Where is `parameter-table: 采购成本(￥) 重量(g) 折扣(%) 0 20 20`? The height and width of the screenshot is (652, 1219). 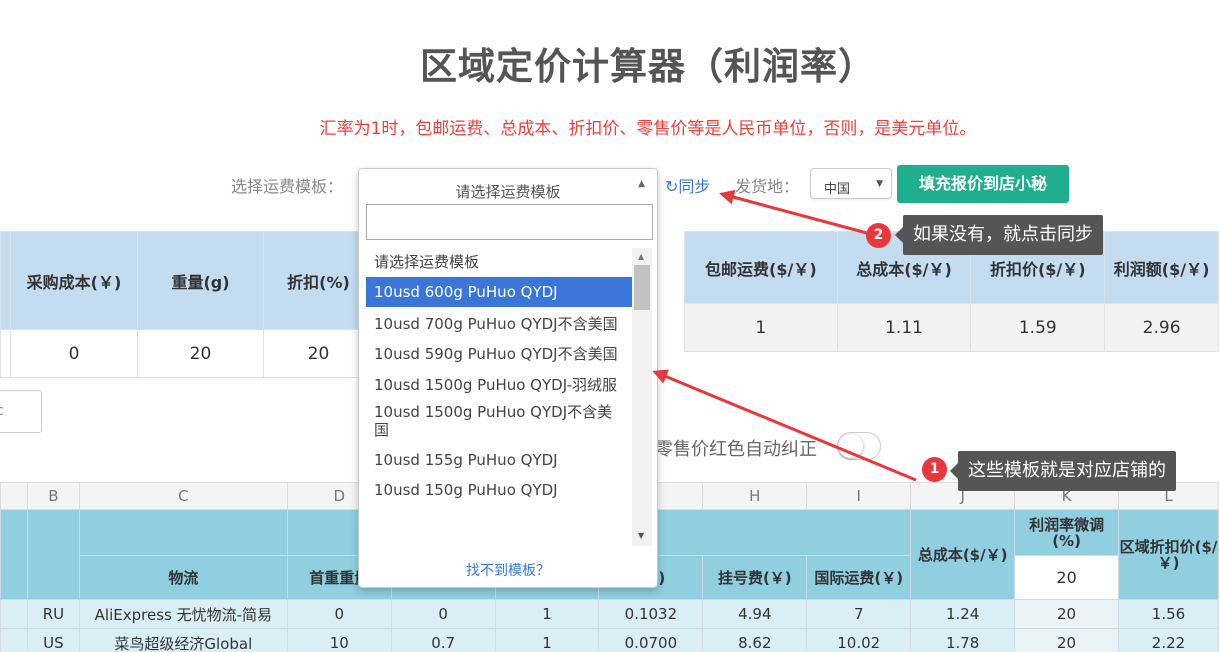
parameter-table: 采购成本(￥) 重量(g) 折扣(%) 0 20 20 is located at coordinates (187, 304).